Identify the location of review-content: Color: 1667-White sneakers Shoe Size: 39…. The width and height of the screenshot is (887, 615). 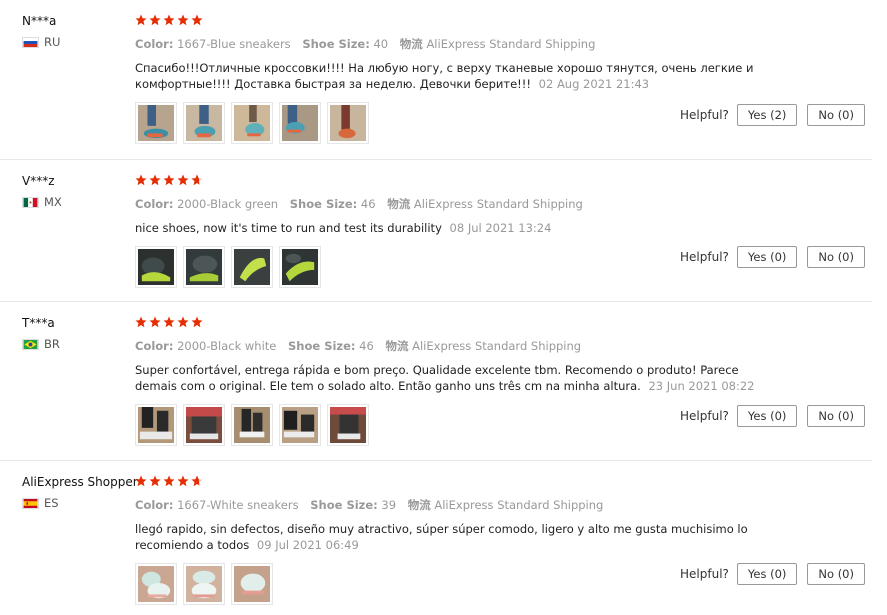
(445, 540).